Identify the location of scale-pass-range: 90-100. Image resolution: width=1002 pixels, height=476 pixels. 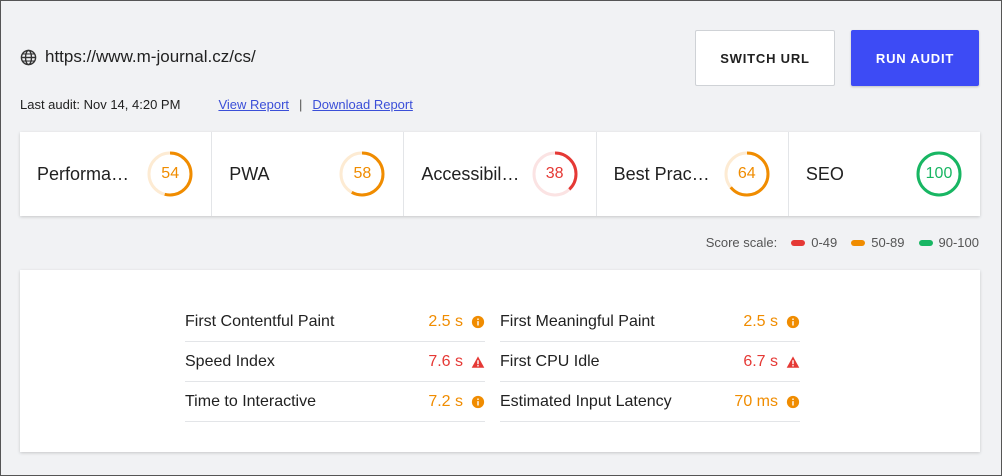
(958, 242).